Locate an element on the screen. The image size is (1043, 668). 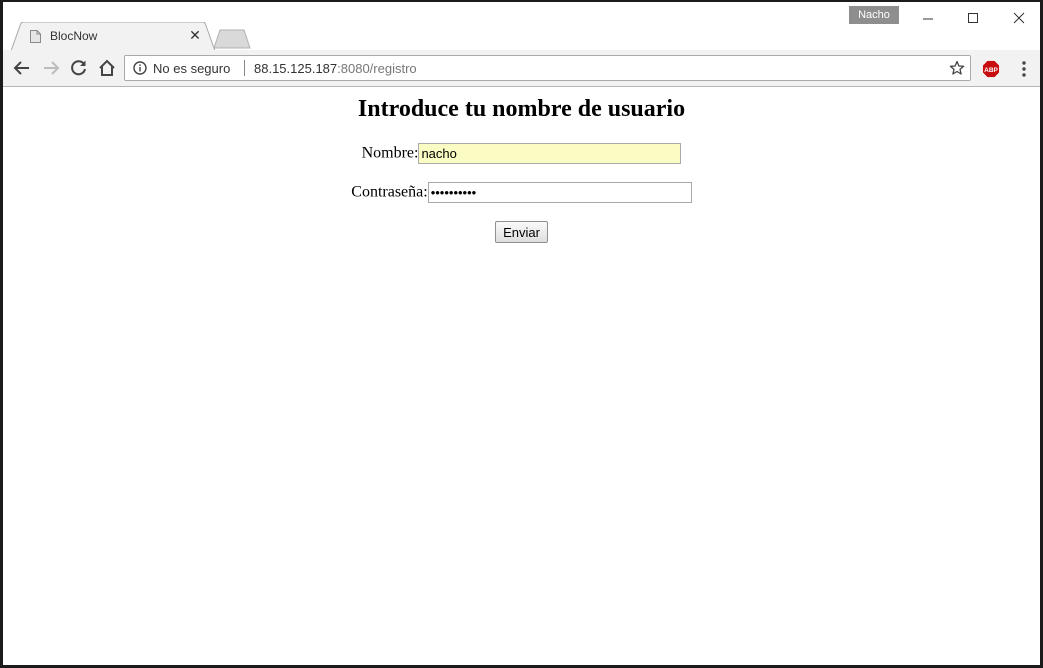
home-icon is located at coordinates (107, 68).